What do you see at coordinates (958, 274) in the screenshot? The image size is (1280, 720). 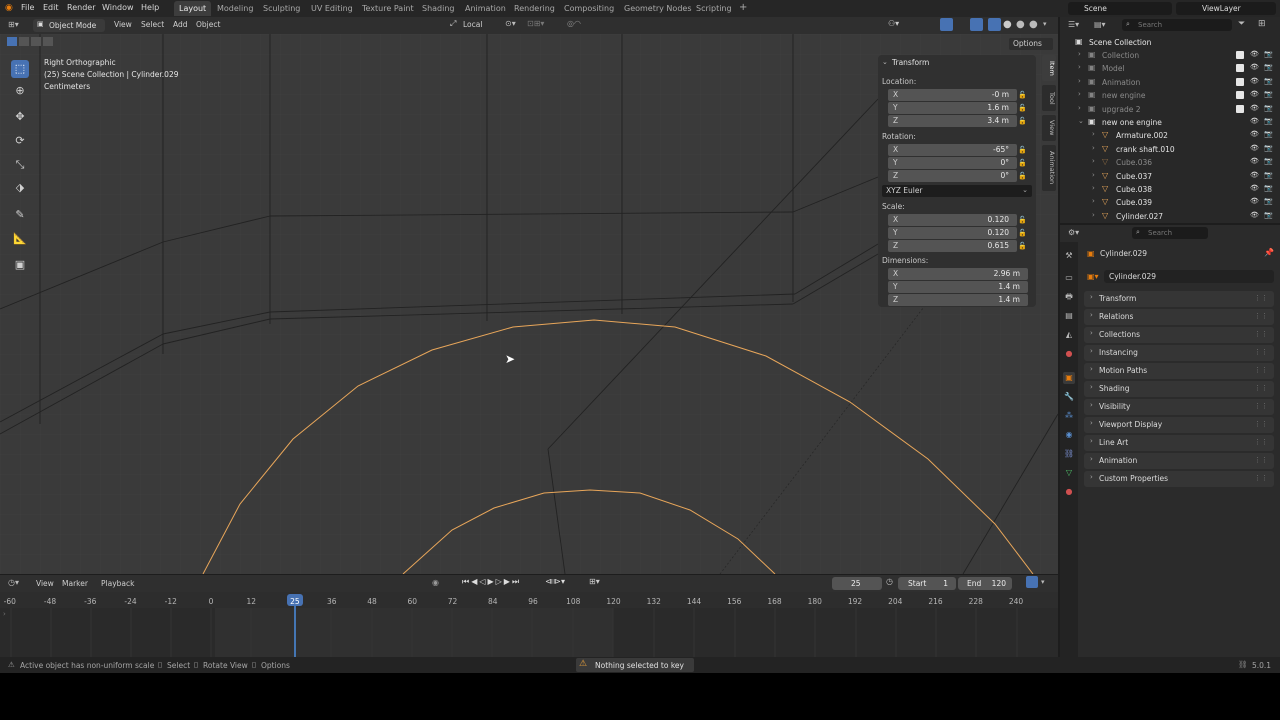 I see `dimensions-x-field: X 2.96 m` at bounding box center [958, 274].